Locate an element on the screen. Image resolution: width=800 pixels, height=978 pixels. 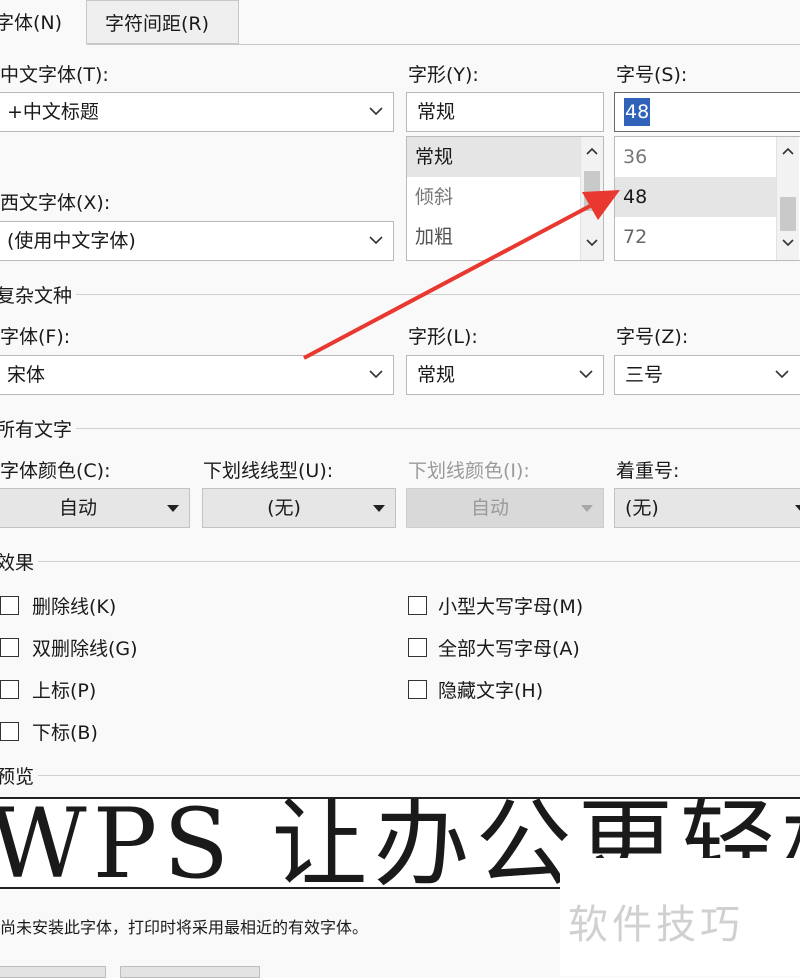
size-input-value: 48 is located at coordinates (637, 112).